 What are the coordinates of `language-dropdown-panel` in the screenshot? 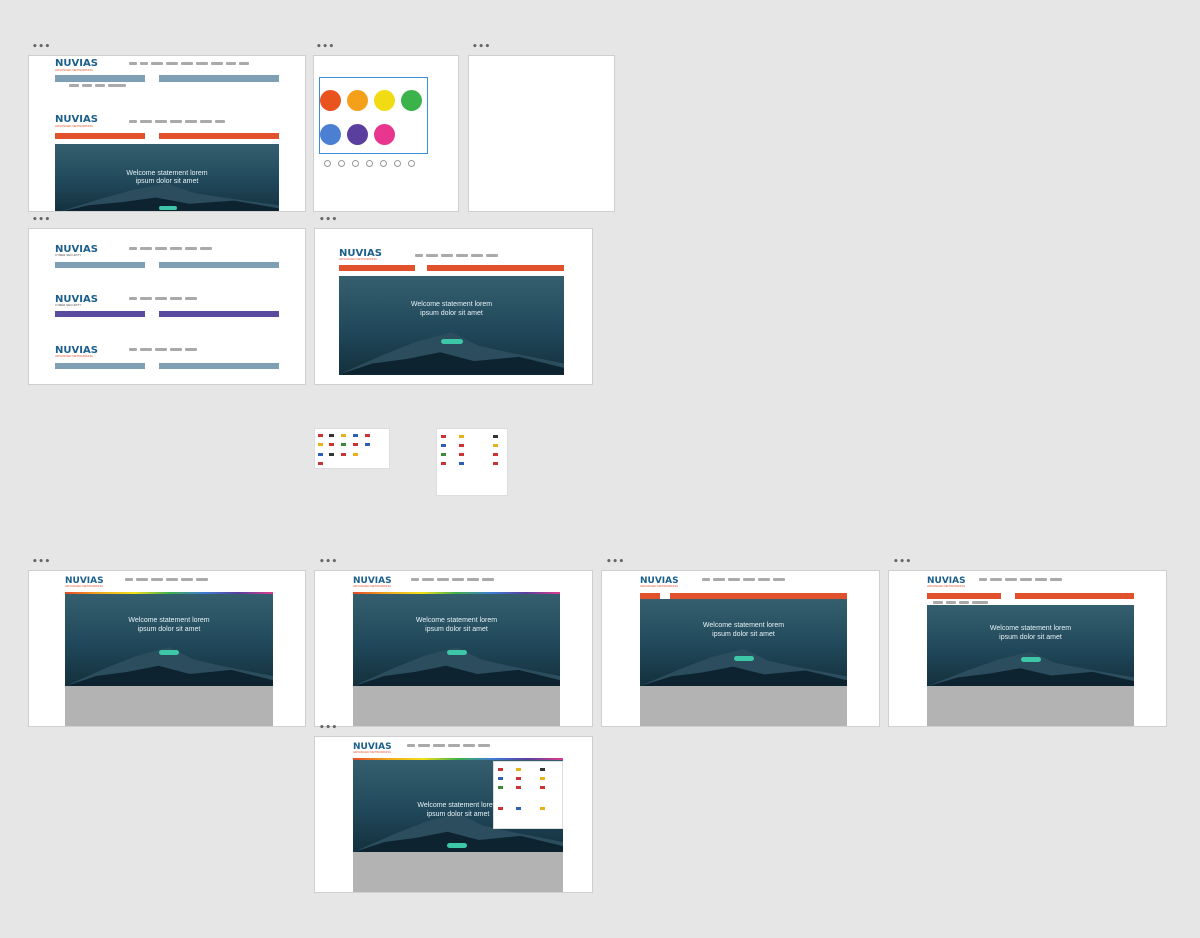 It's located at (472, 462).